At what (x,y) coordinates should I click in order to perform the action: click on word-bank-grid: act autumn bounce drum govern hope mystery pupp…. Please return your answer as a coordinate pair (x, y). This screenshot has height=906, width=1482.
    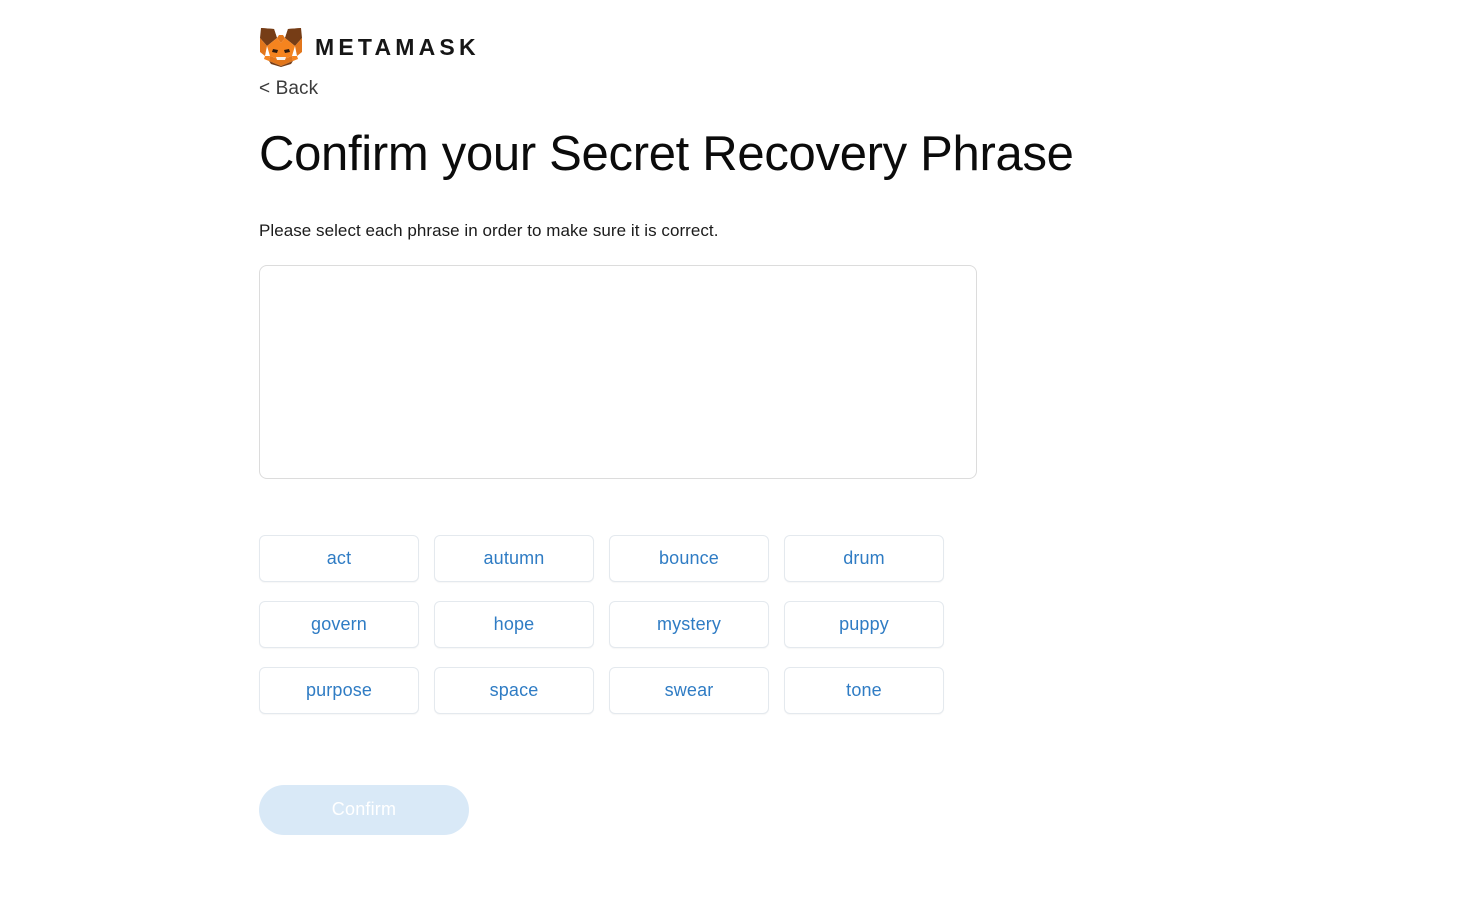
    Looking at the image, I should click on (601, 624).